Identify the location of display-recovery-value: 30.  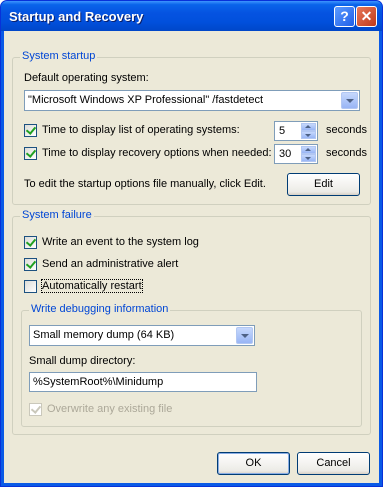
(285, 154).